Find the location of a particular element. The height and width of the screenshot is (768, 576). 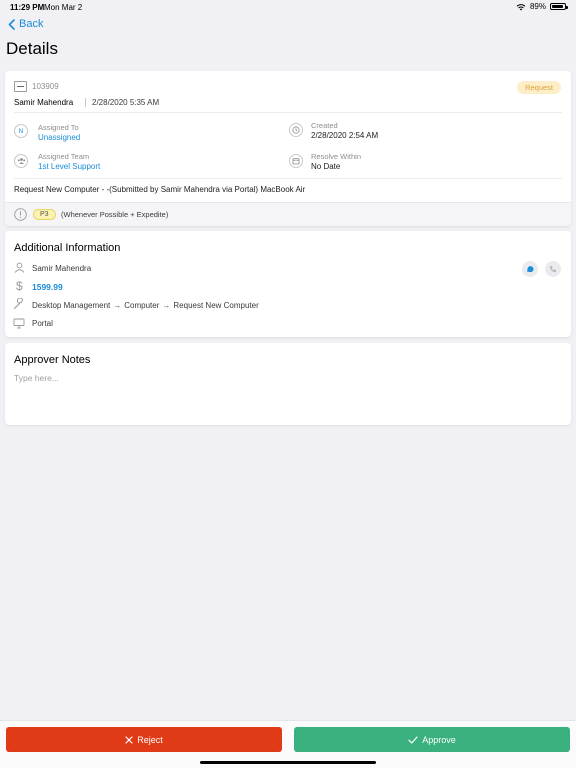

created-label: Created is located at coordinates (324, 125).